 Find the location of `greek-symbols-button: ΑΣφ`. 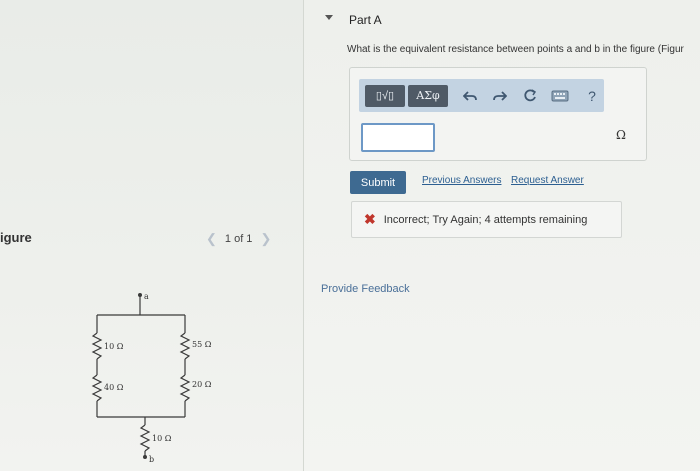

greek-symbols-button: ΑΣφ is located at coordinates (428, 95).